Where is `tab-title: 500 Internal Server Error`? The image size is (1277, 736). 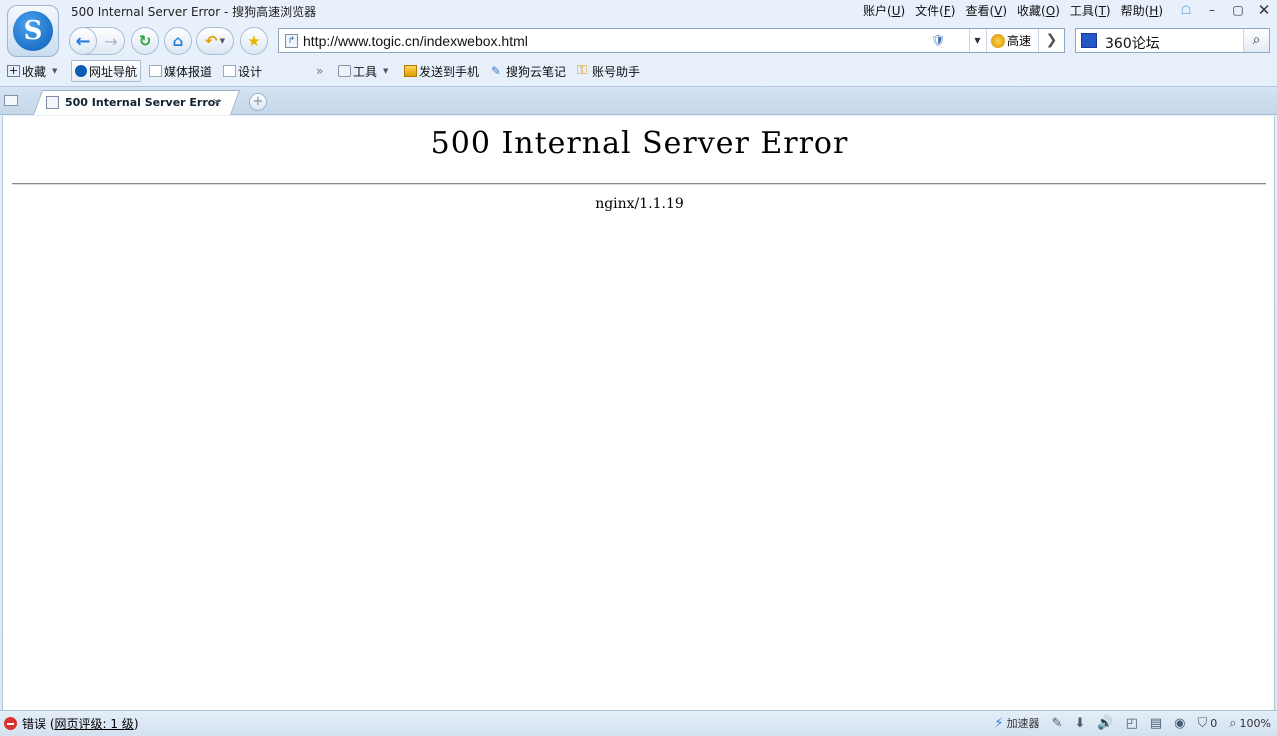
tab-title: 500 Internal Server Error is located at coordinates (143, 102).